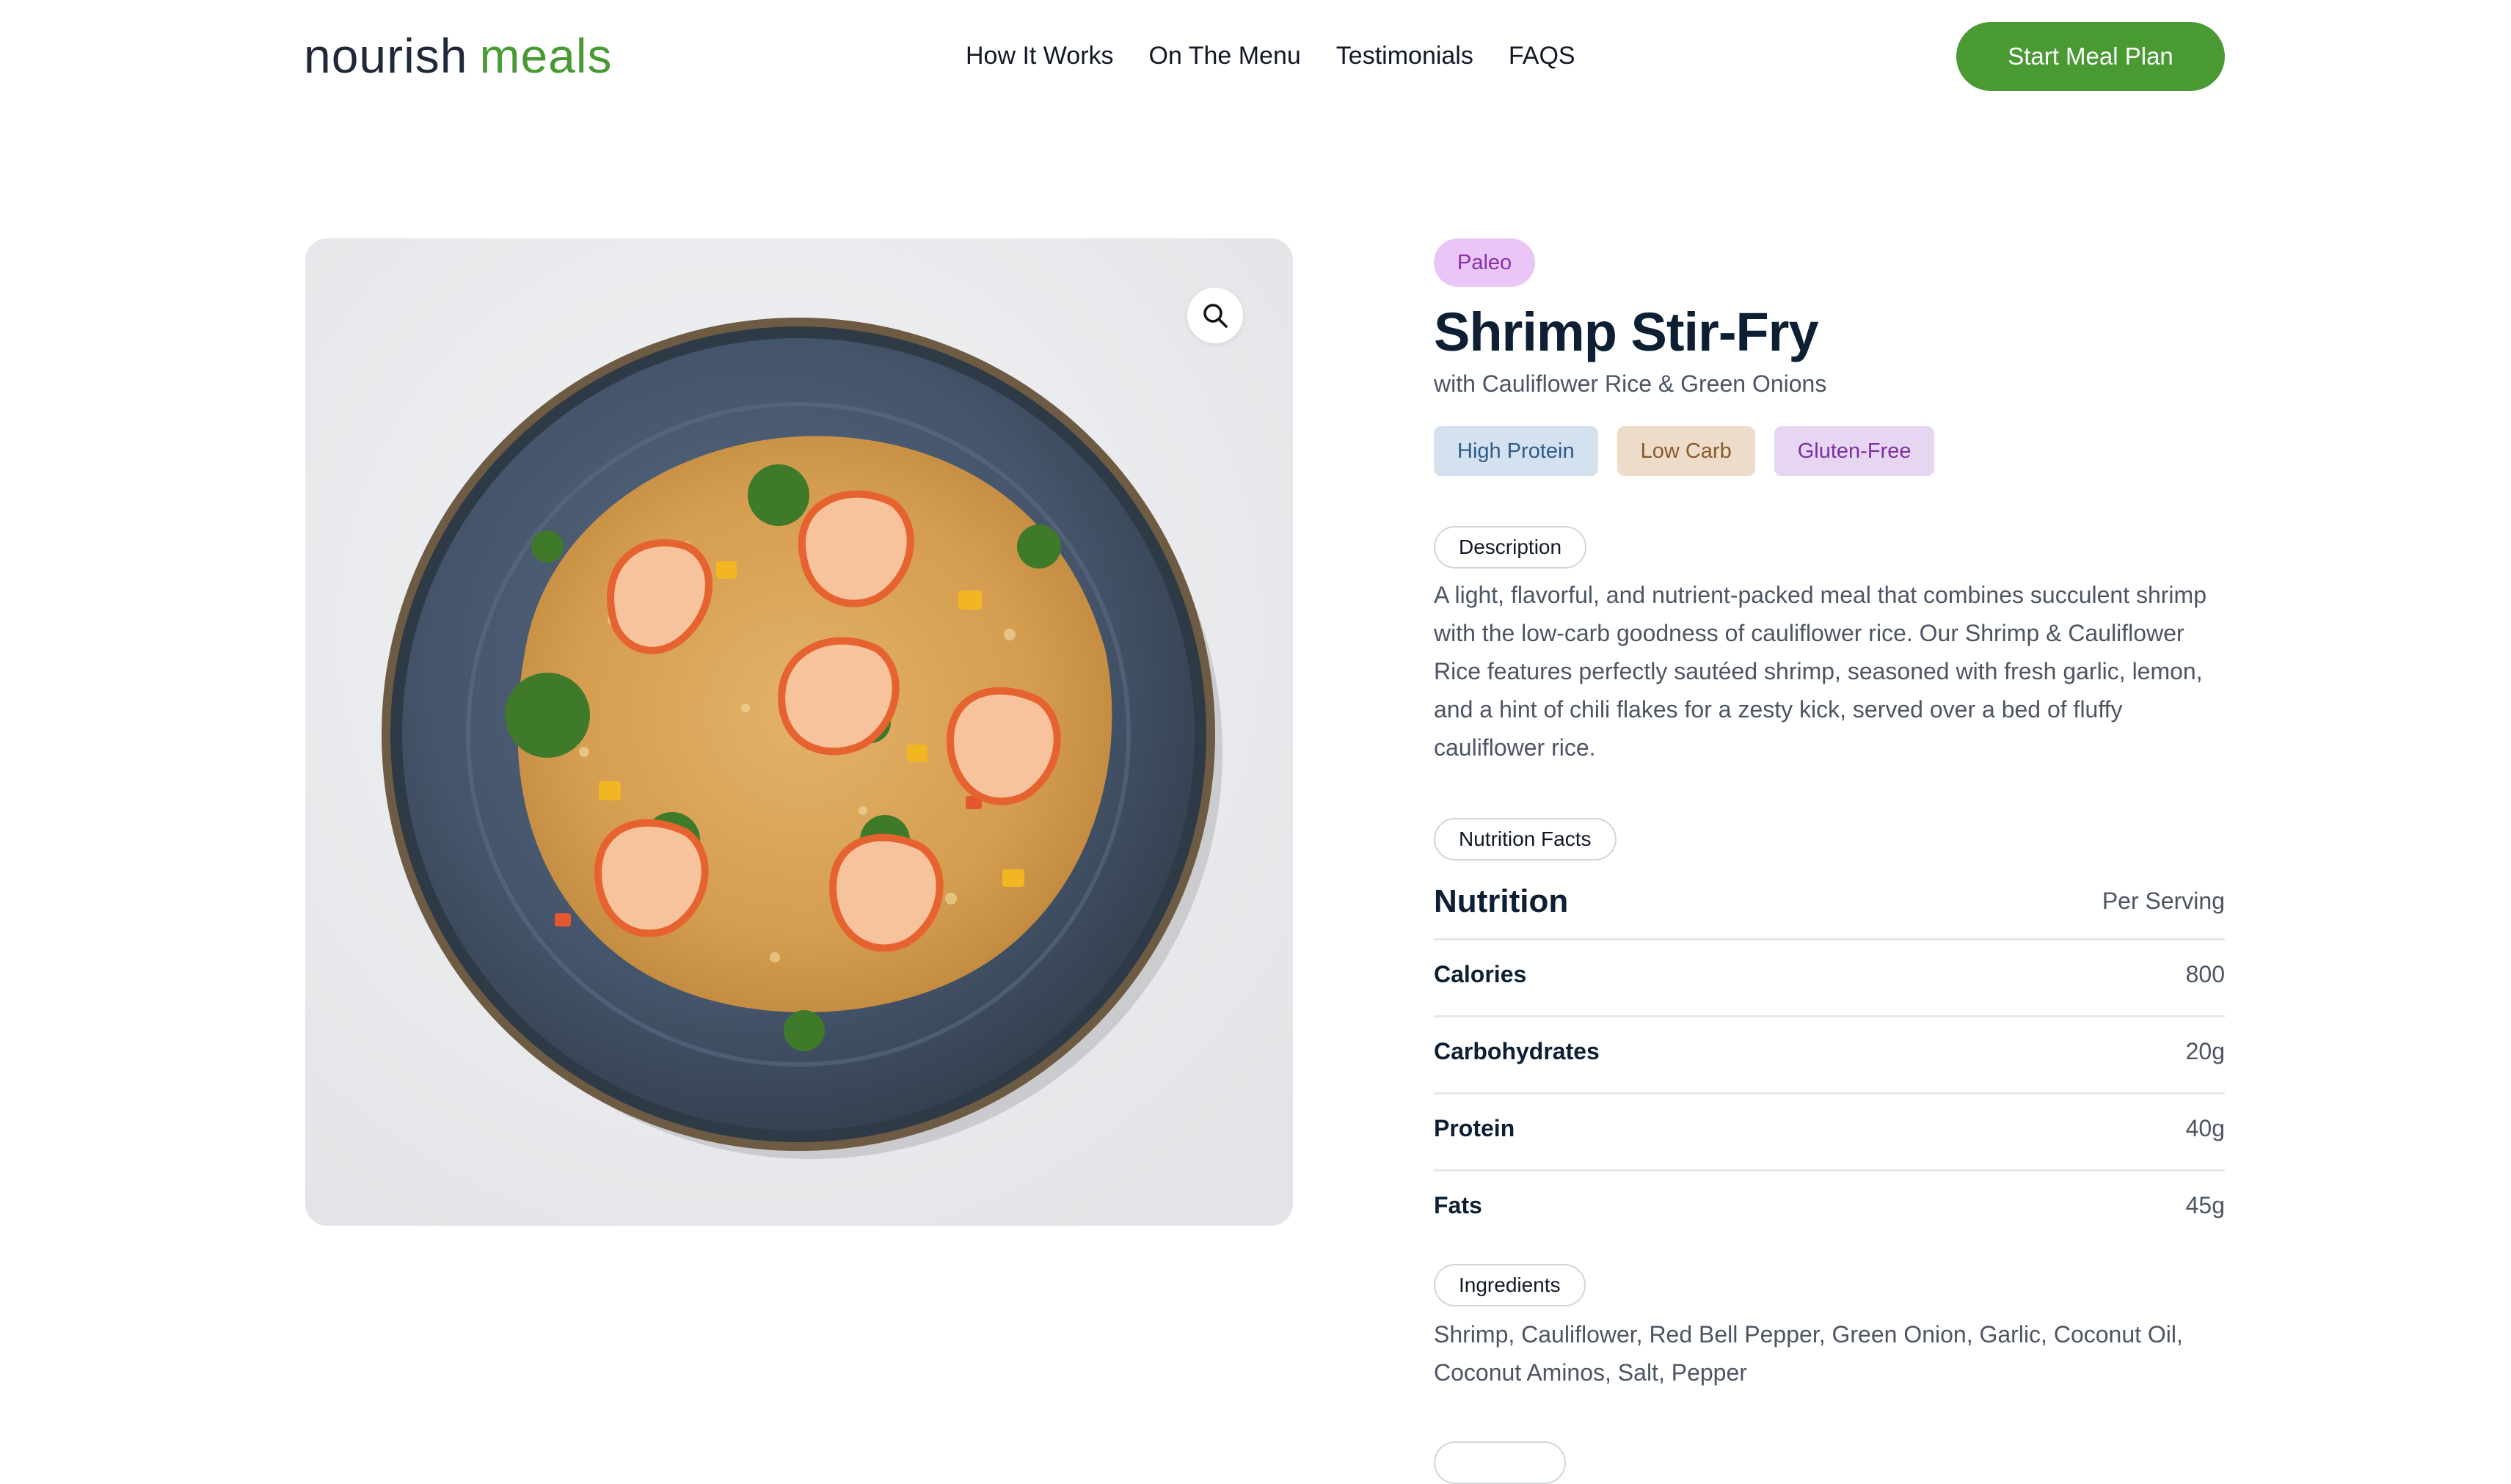 This screenshot has width=2511, height=1484. Describe the element at coordinates (1626, 331) in the screenshot. I see `product-title: Shrimp Stir-Fry` at that location.